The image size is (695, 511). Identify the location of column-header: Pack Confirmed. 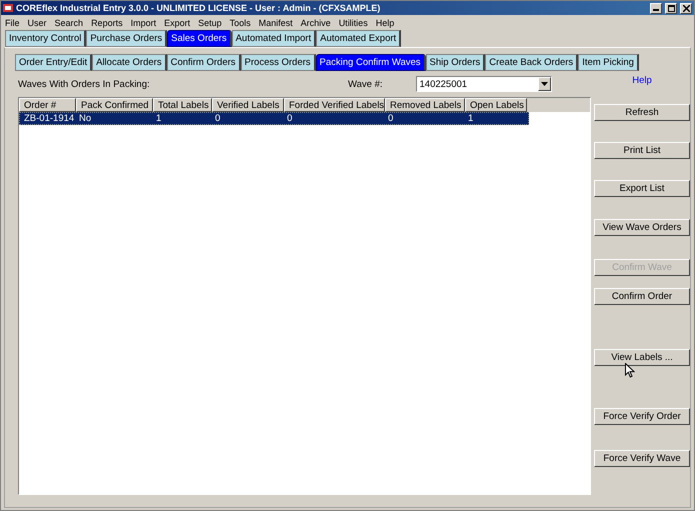
(114, 105).